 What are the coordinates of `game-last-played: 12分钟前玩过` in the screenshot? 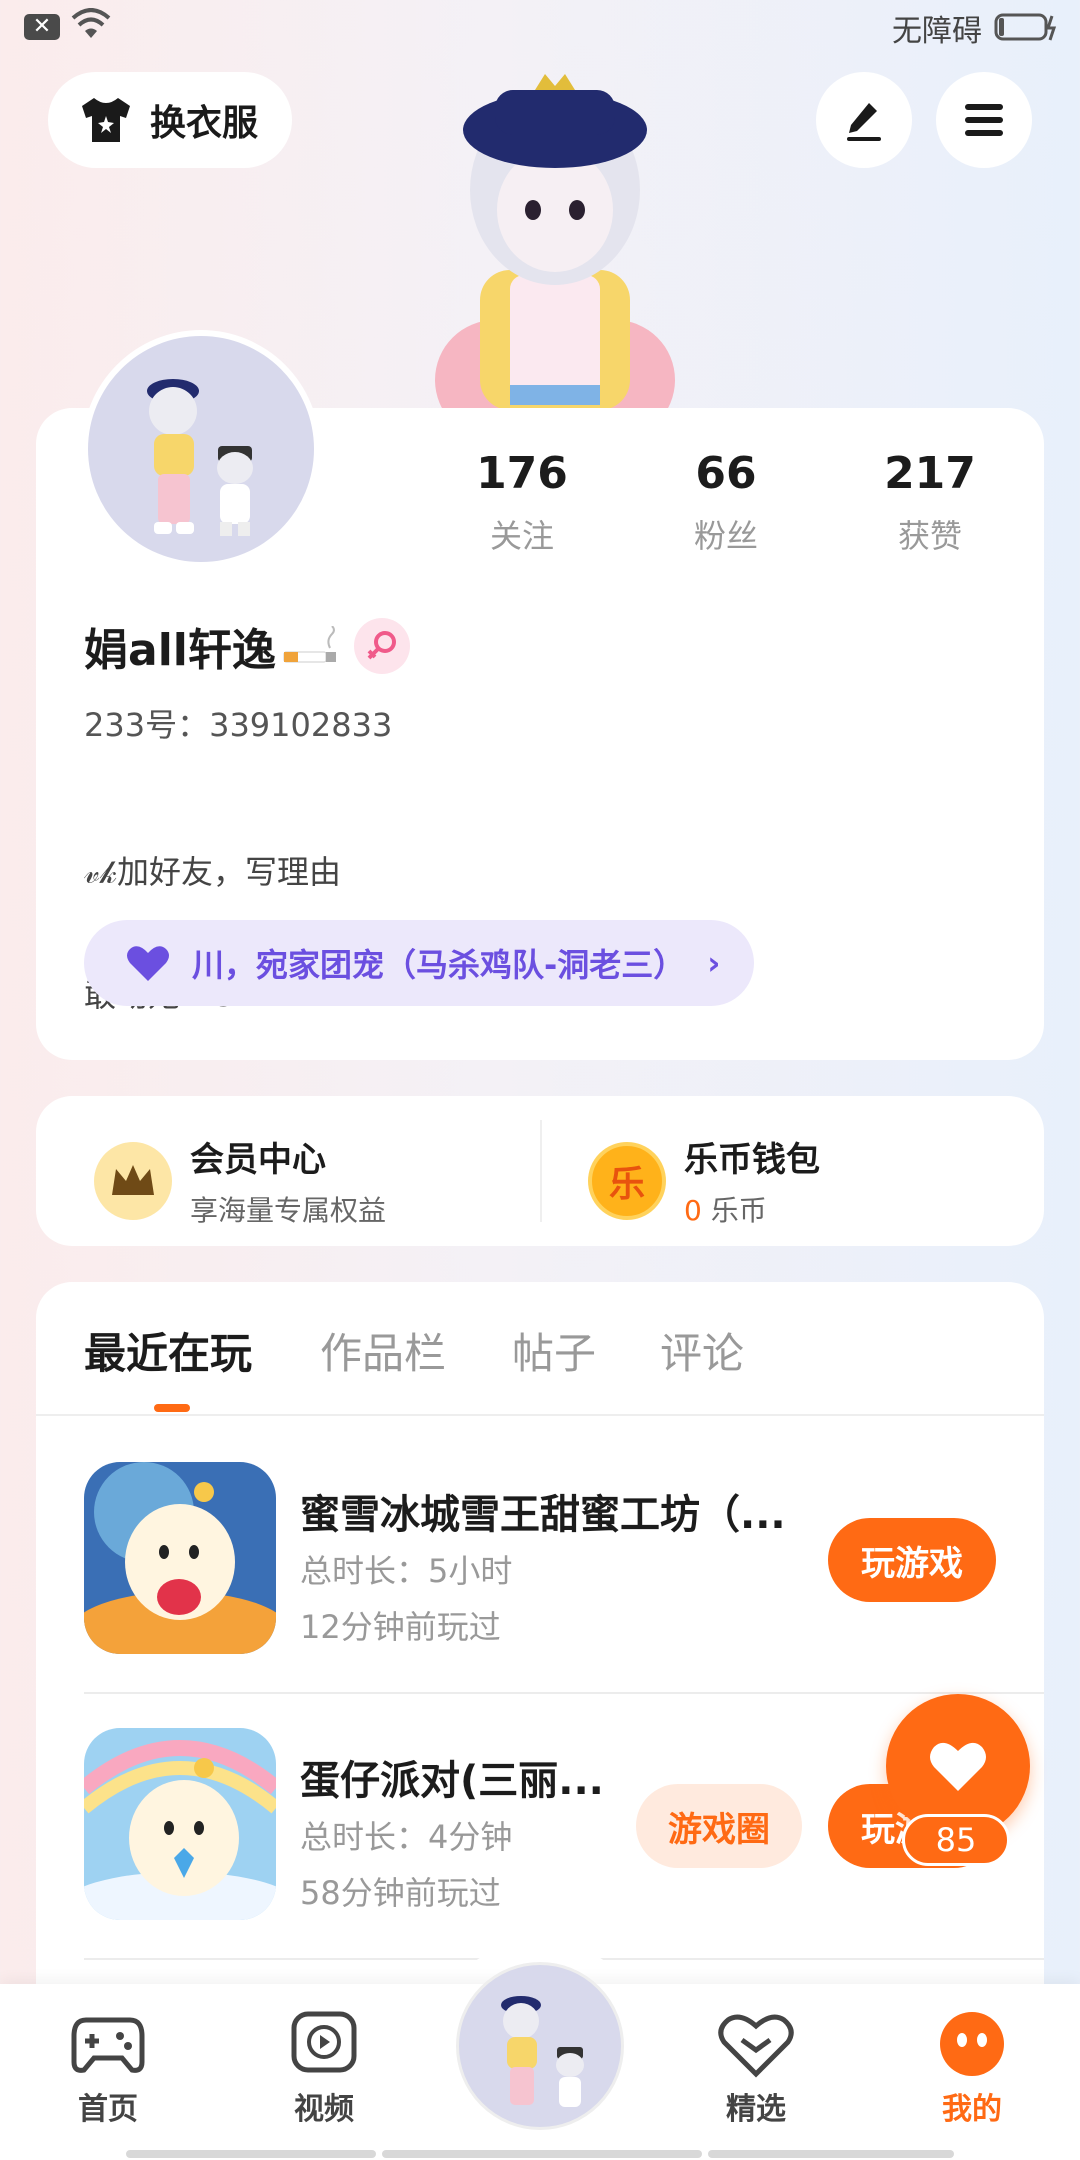 It's located at (400, 1627).